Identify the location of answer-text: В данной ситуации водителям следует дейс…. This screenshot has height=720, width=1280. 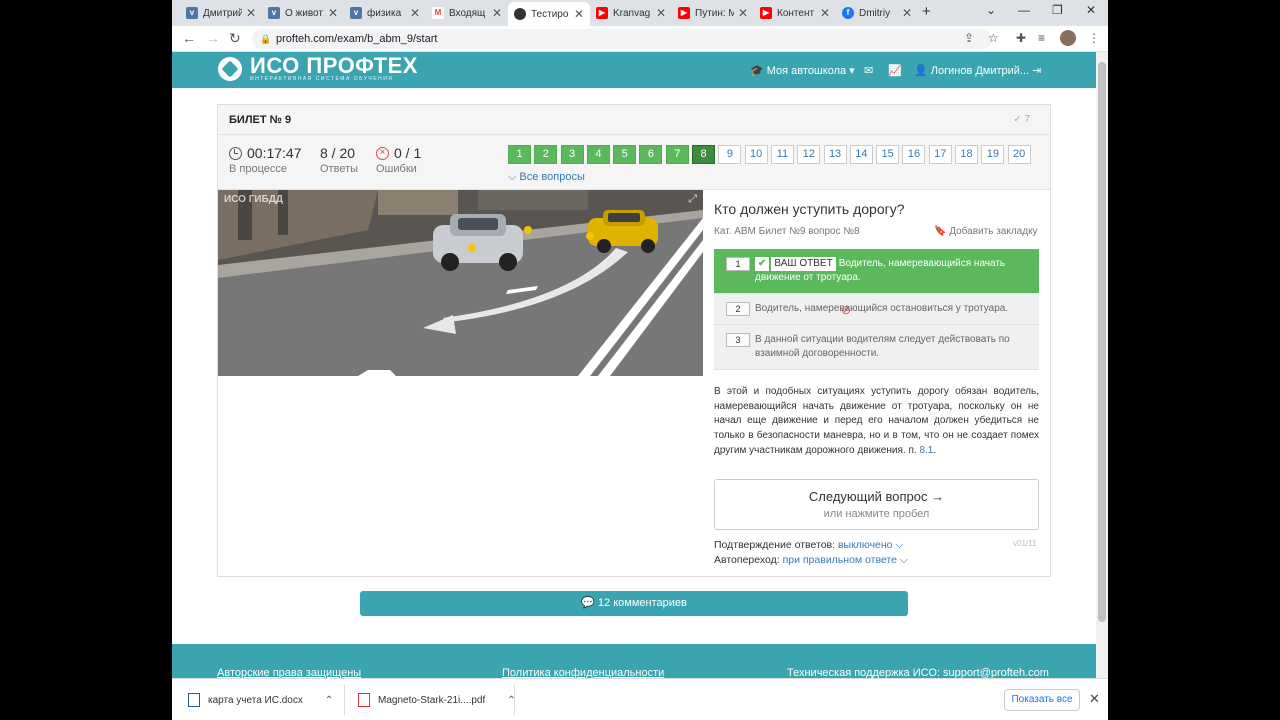
(882, 346).